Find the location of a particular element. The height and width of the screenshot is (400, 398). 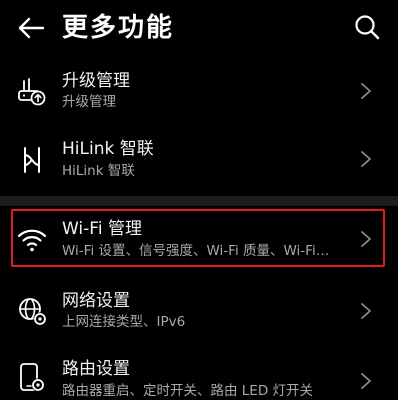

page-title: 更多功能 is located at coordinates (118, 28).